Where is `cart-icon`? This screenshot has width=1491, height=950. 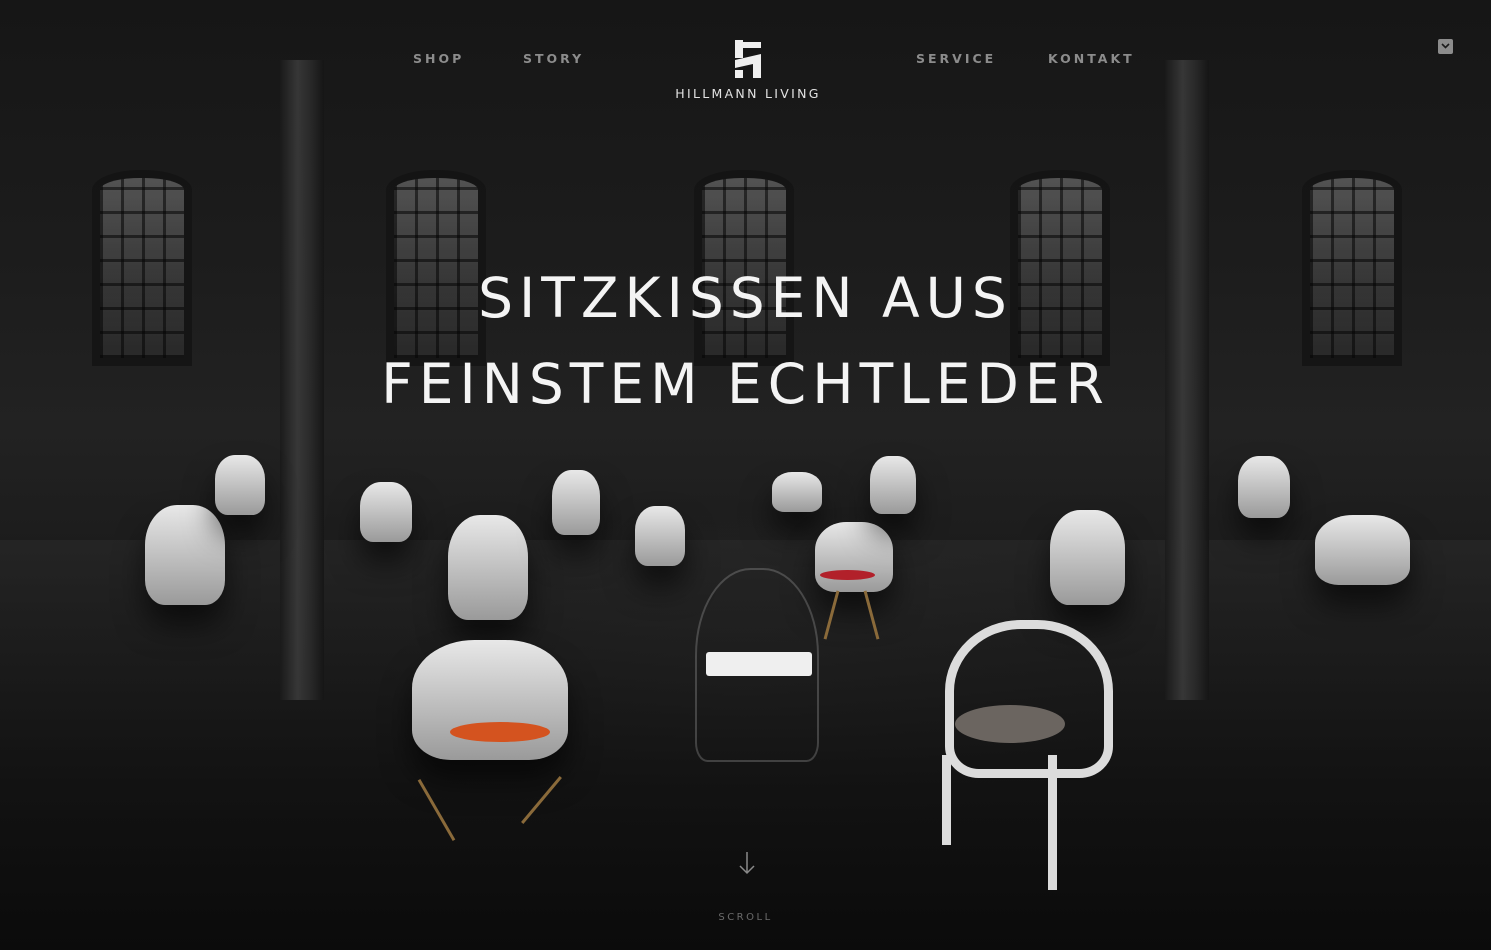
cart-icon is located at coordinates (1445, 46).